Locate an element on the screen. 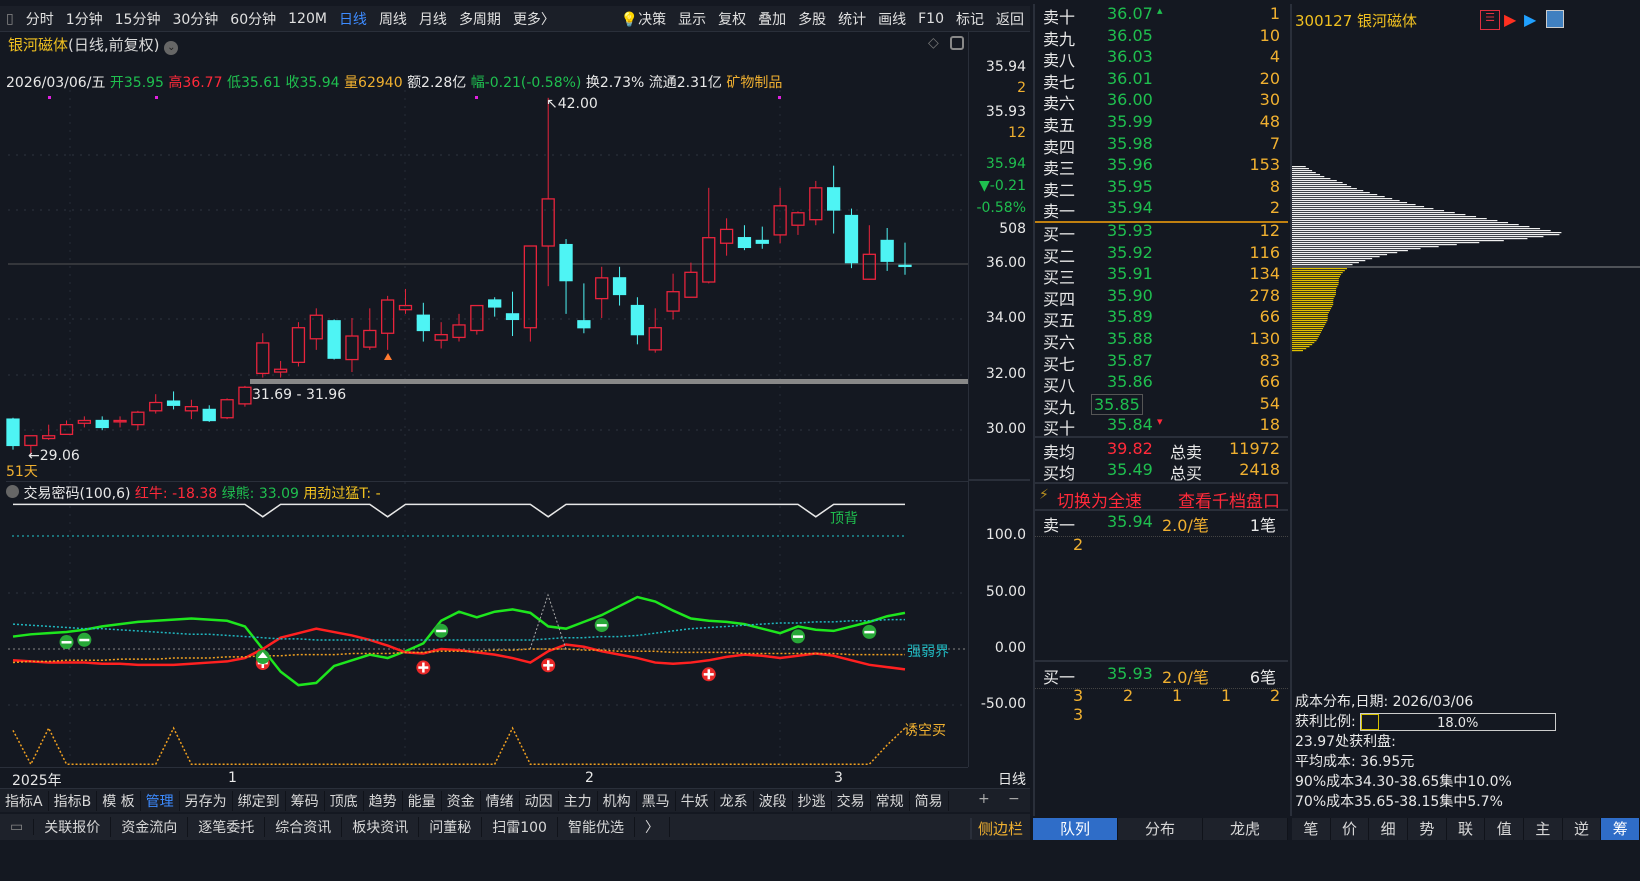 This screenshot has width=1640, height=881. bottom-toggle-icon: ▭ is located at coordinates (17, 827).